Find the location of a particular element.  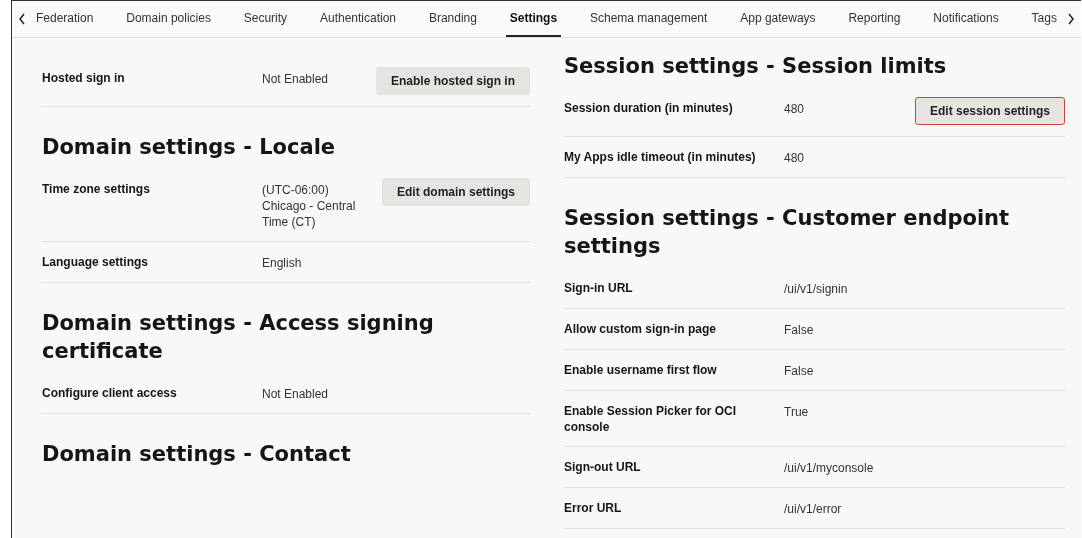

tab: Schema management is located at coordinates (648, 19).